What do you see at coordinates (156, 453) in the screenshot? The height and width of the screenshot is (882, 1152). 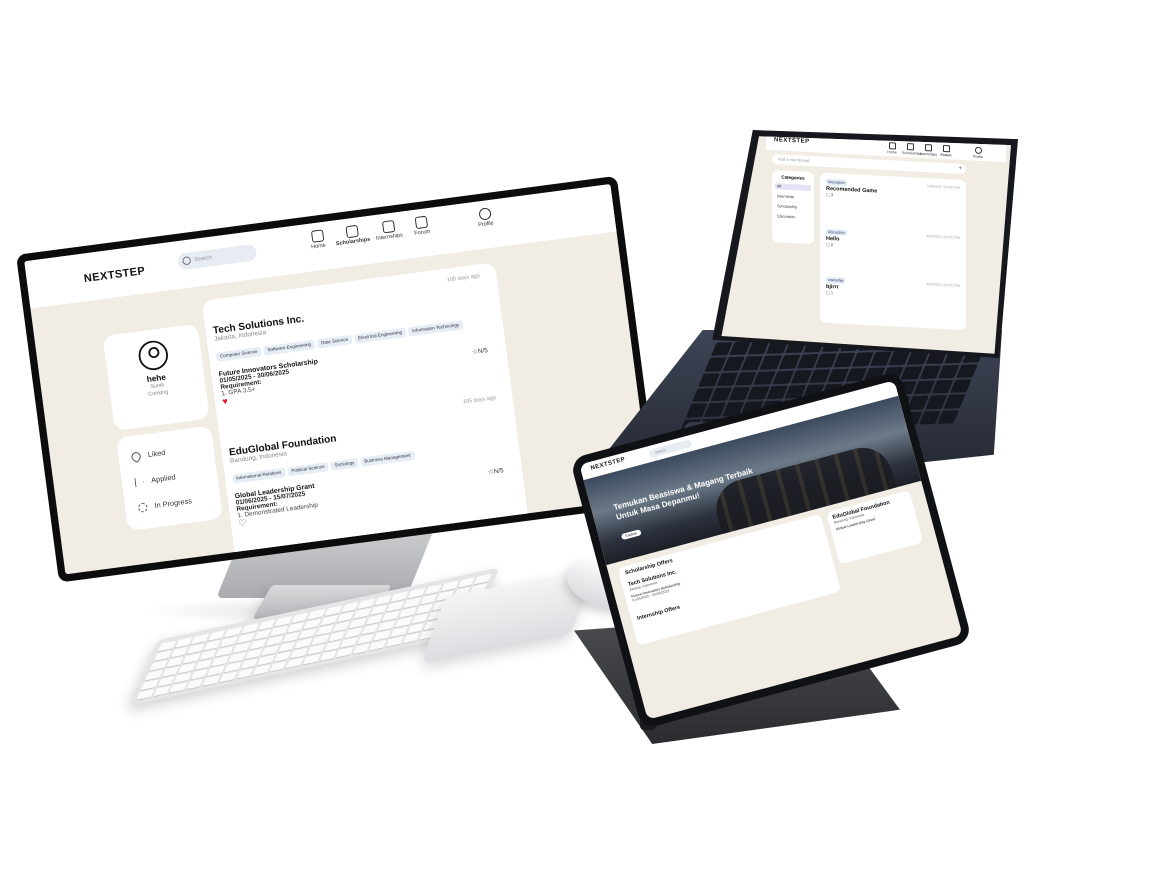 I see `menu-liked-label: Liked` at bounding box center [156, 453].